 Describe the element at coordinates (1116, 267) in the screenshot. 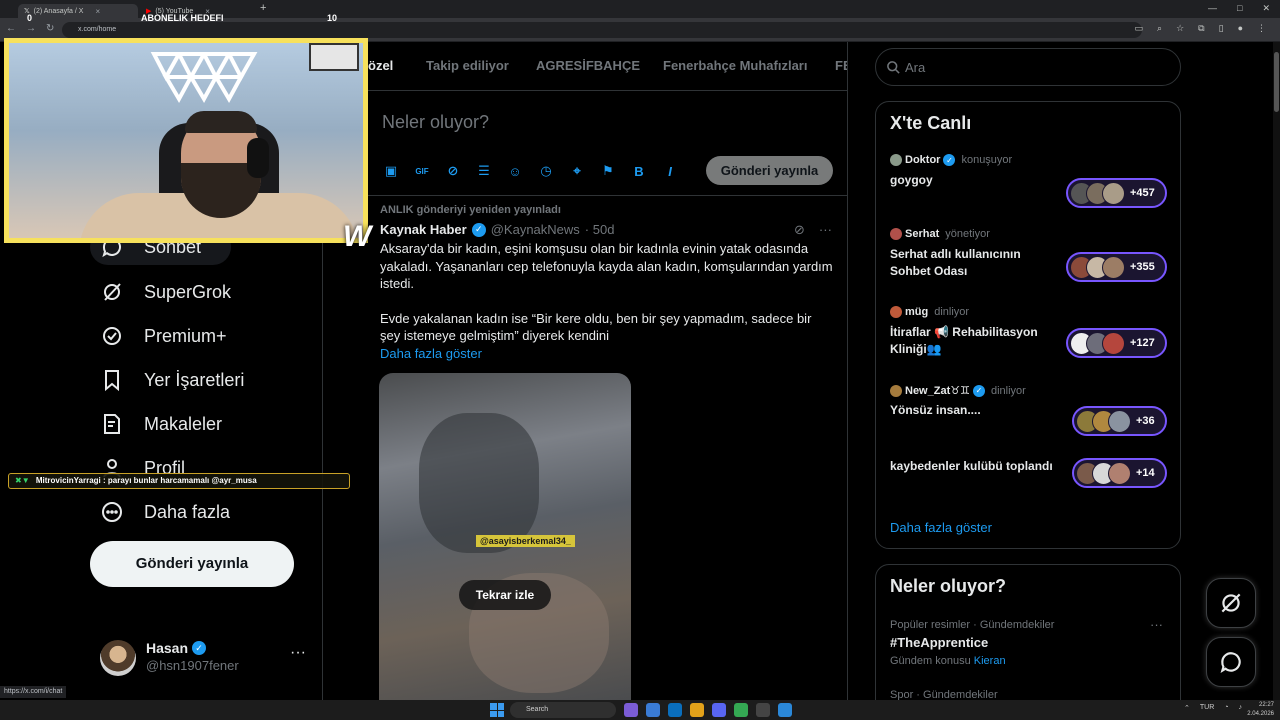

I see `listener-pill: +355` at that location.